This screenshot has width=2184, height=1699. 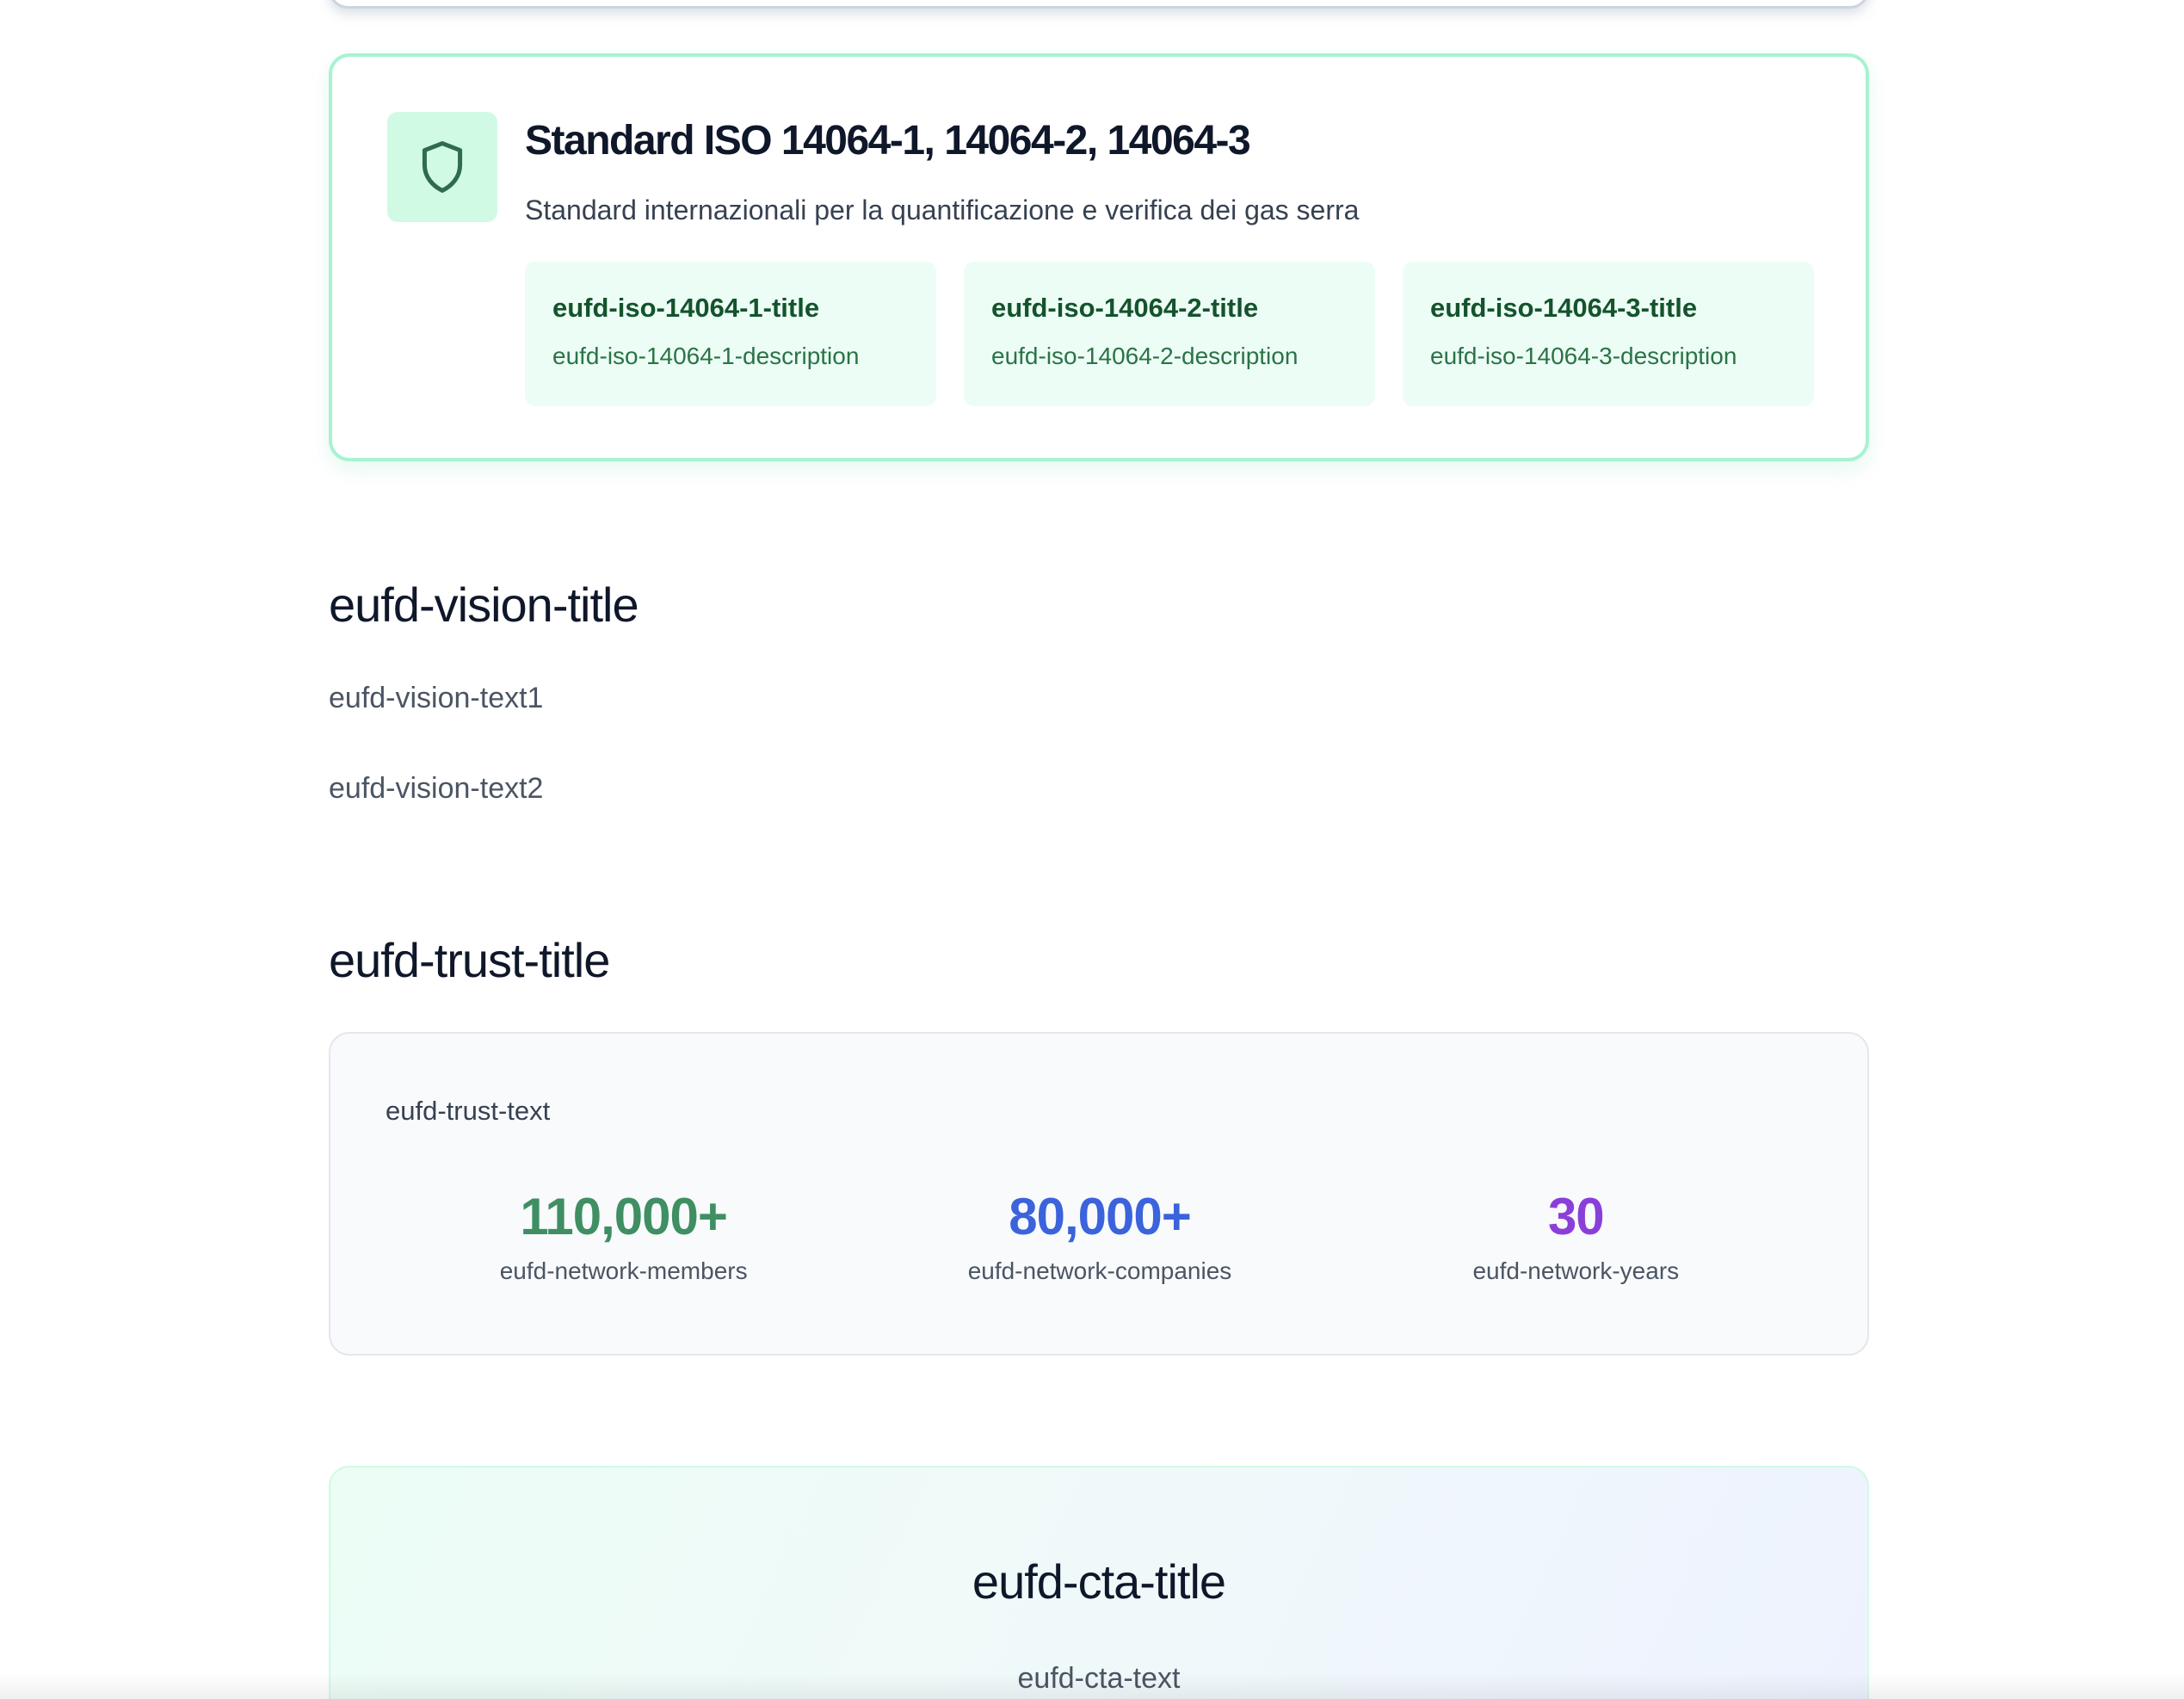 I want to click on stat-years: 30 eufd-network-years, so click(x=1576, y=1237).